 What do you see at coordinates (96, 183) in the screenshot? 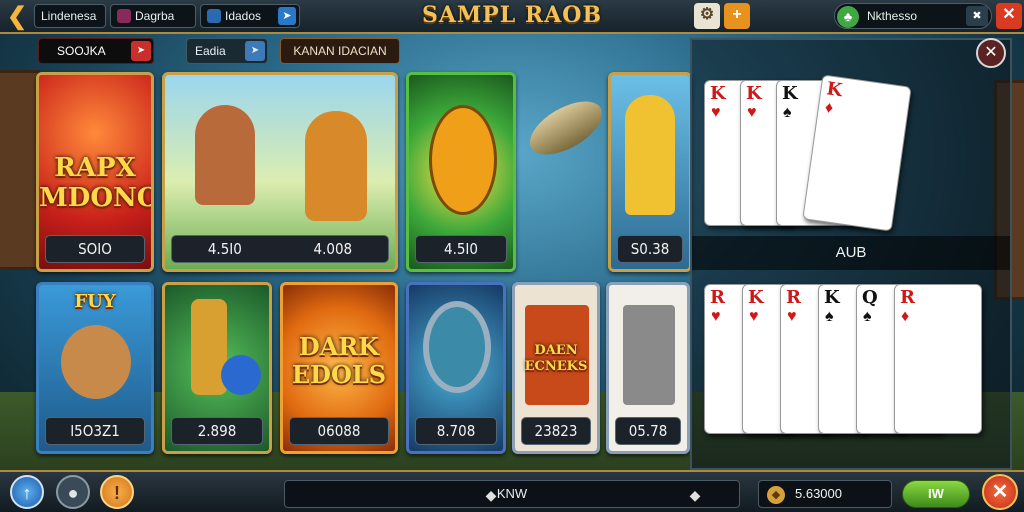
I see `tile-title: RAPX MDONO` at bounding box center [96, 183].